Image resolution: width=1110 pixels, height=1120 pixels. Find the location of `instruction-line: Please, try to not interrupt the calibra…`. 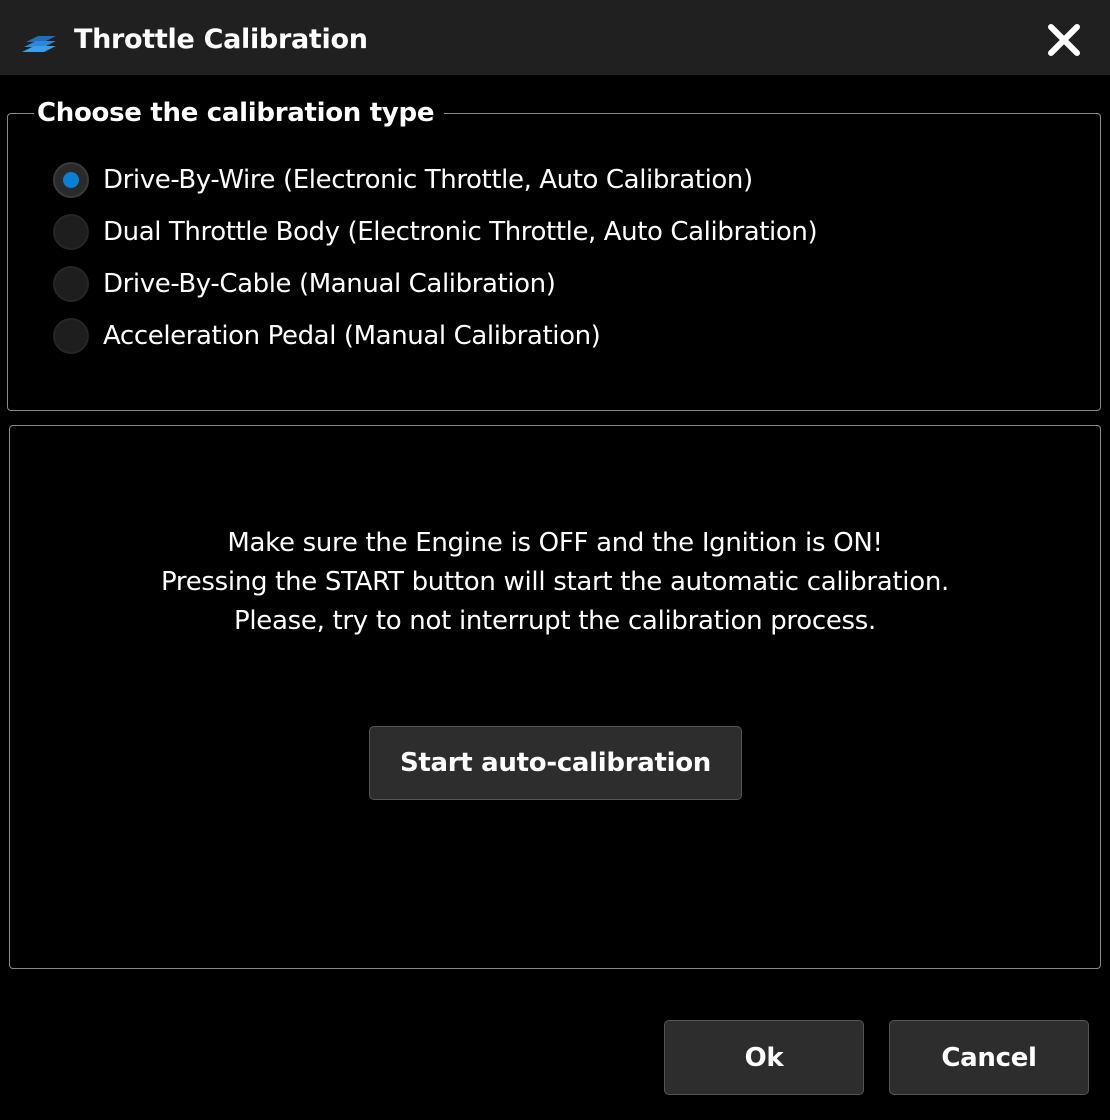

instruction-line: Please, try to not interrupt the calibra… is located at coordinates (555, 621).